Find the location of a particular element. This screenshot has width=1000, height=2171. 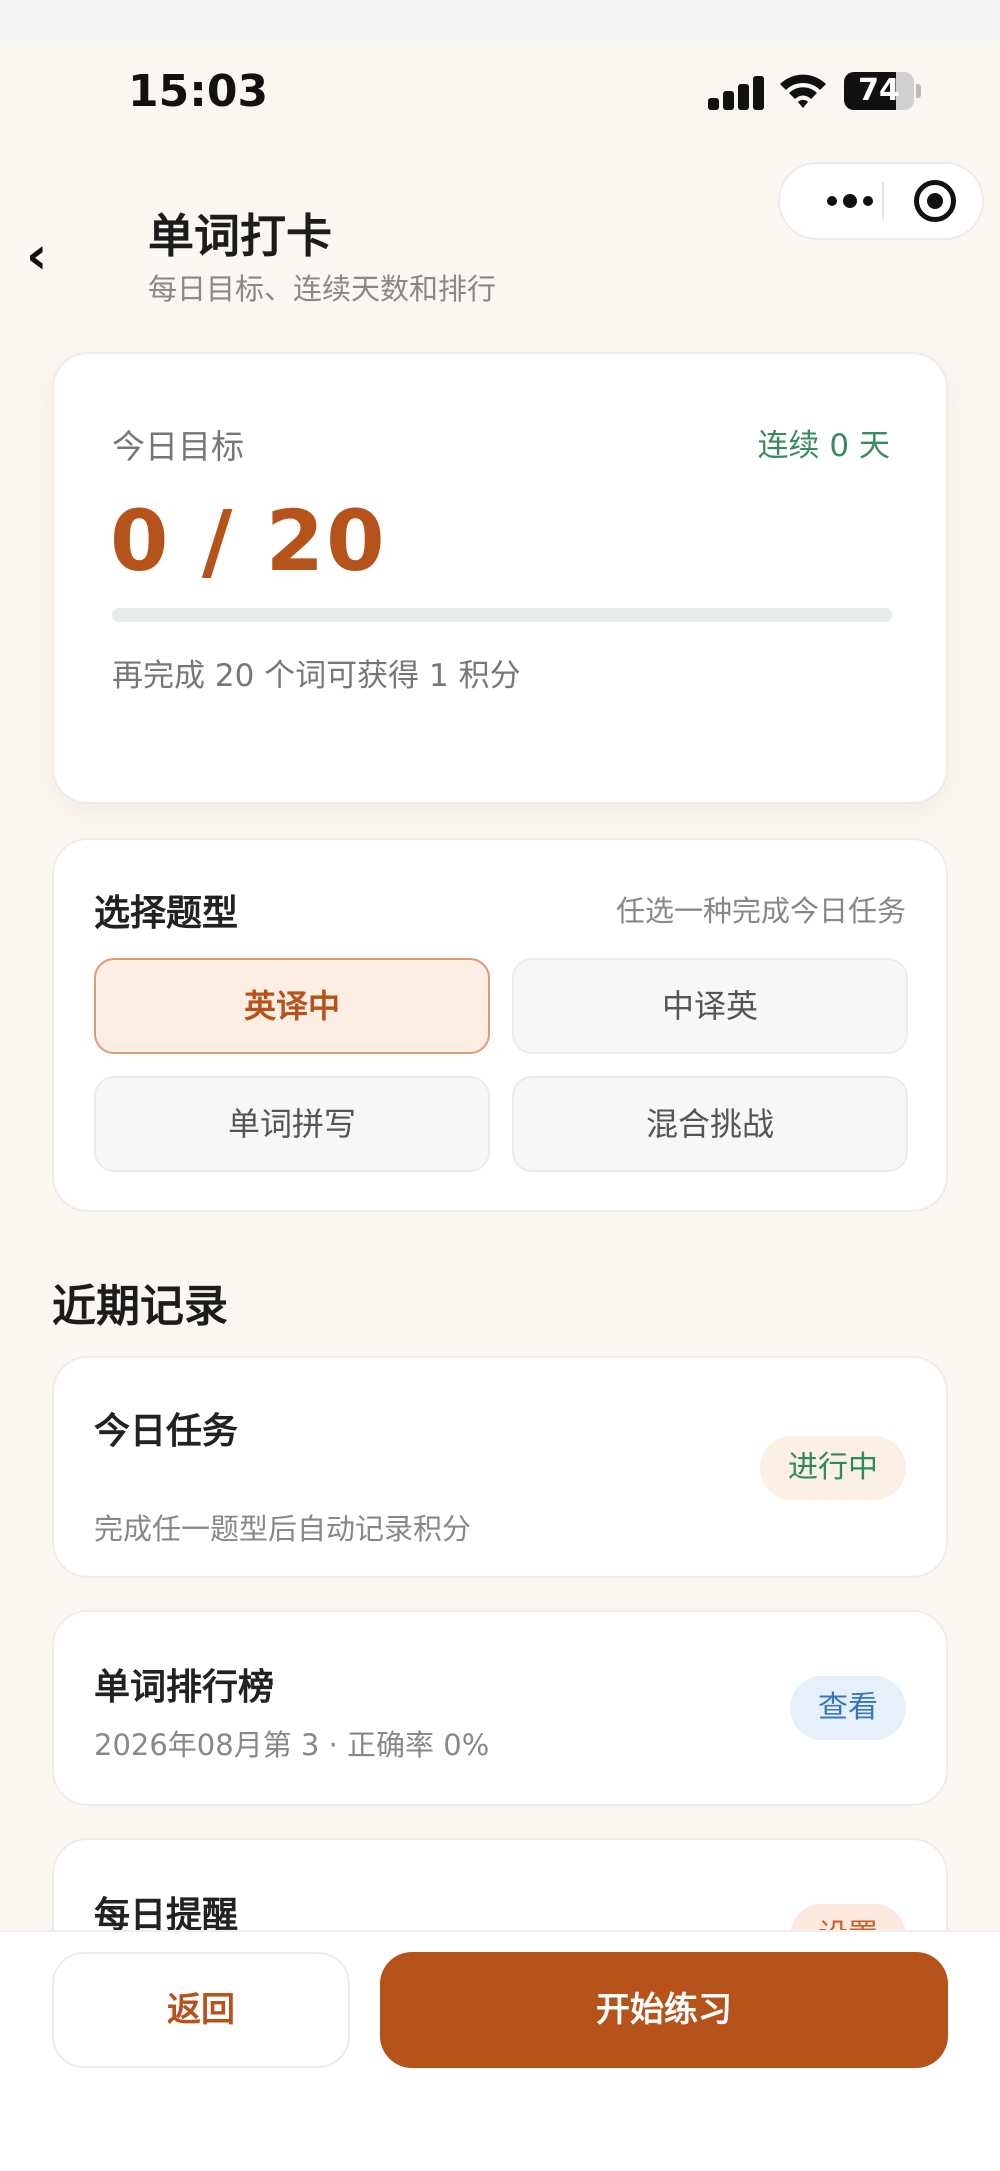

record-title: 今日任务 is located at coordinates (166, 1431).